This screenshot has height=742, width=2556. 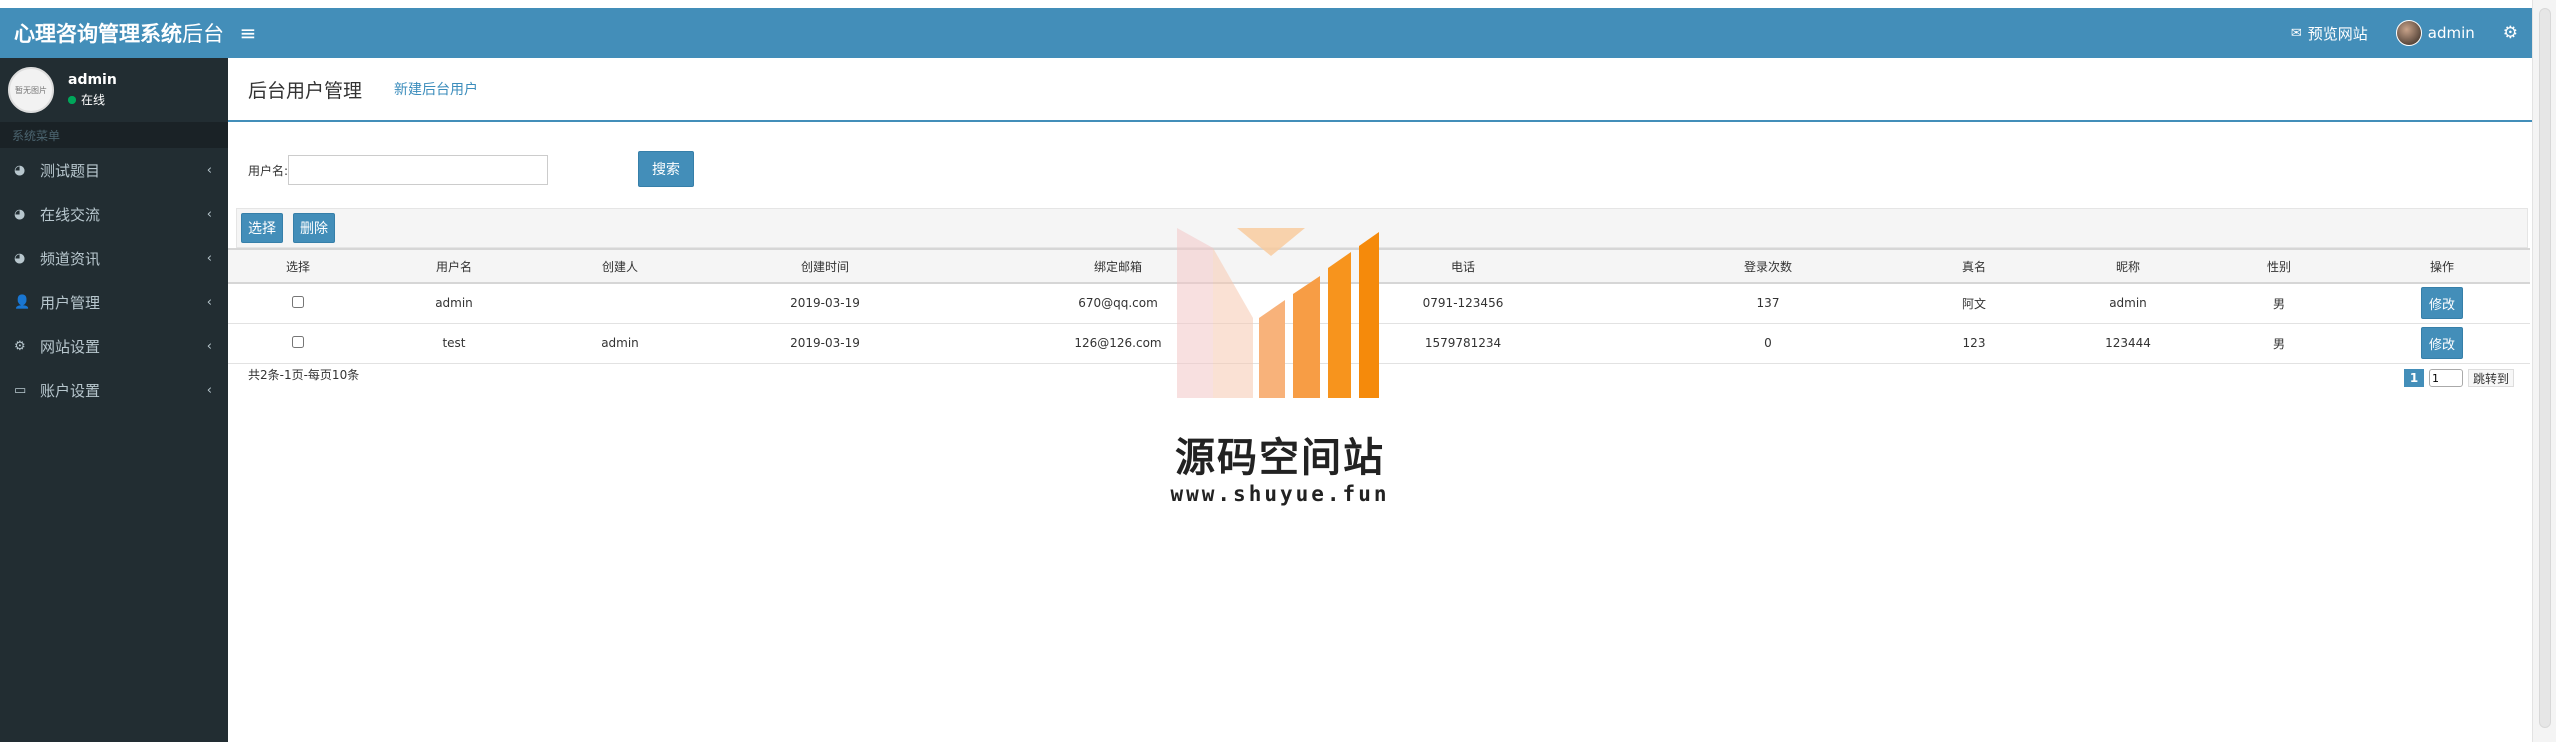 What do you see at coordinates (2442, 266) in the screenshot?
I see `col-header-action: 操作` at bounding box center [2442, 266].